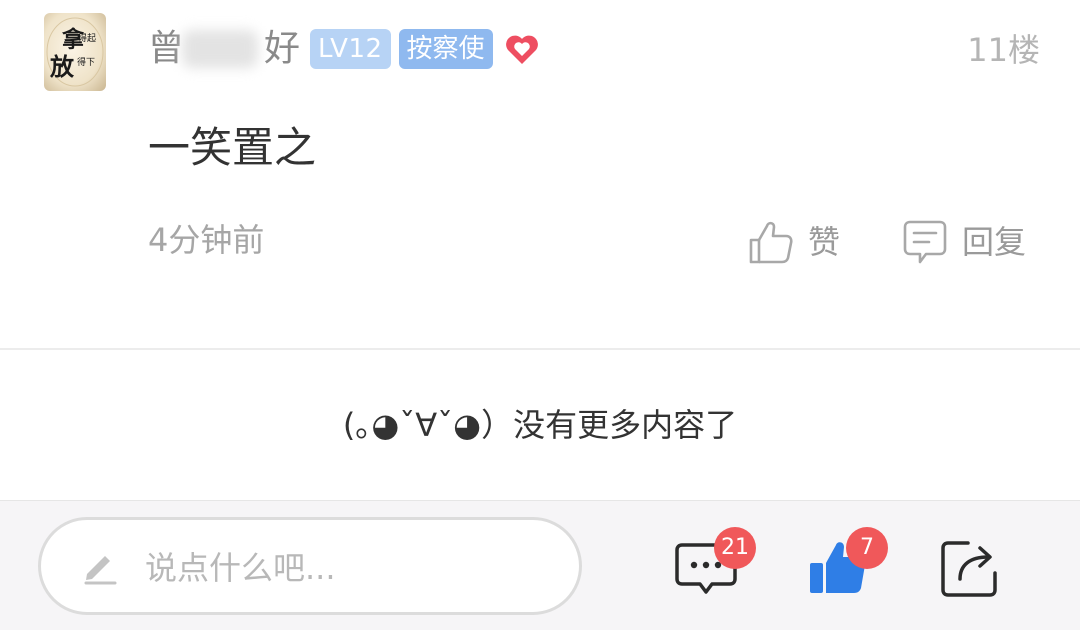 The image size is (1080, 630). What do you see at coordinates (87, 38) in the screenshot?
I see `svg-text: 得起` at bounding box center [87, 38].